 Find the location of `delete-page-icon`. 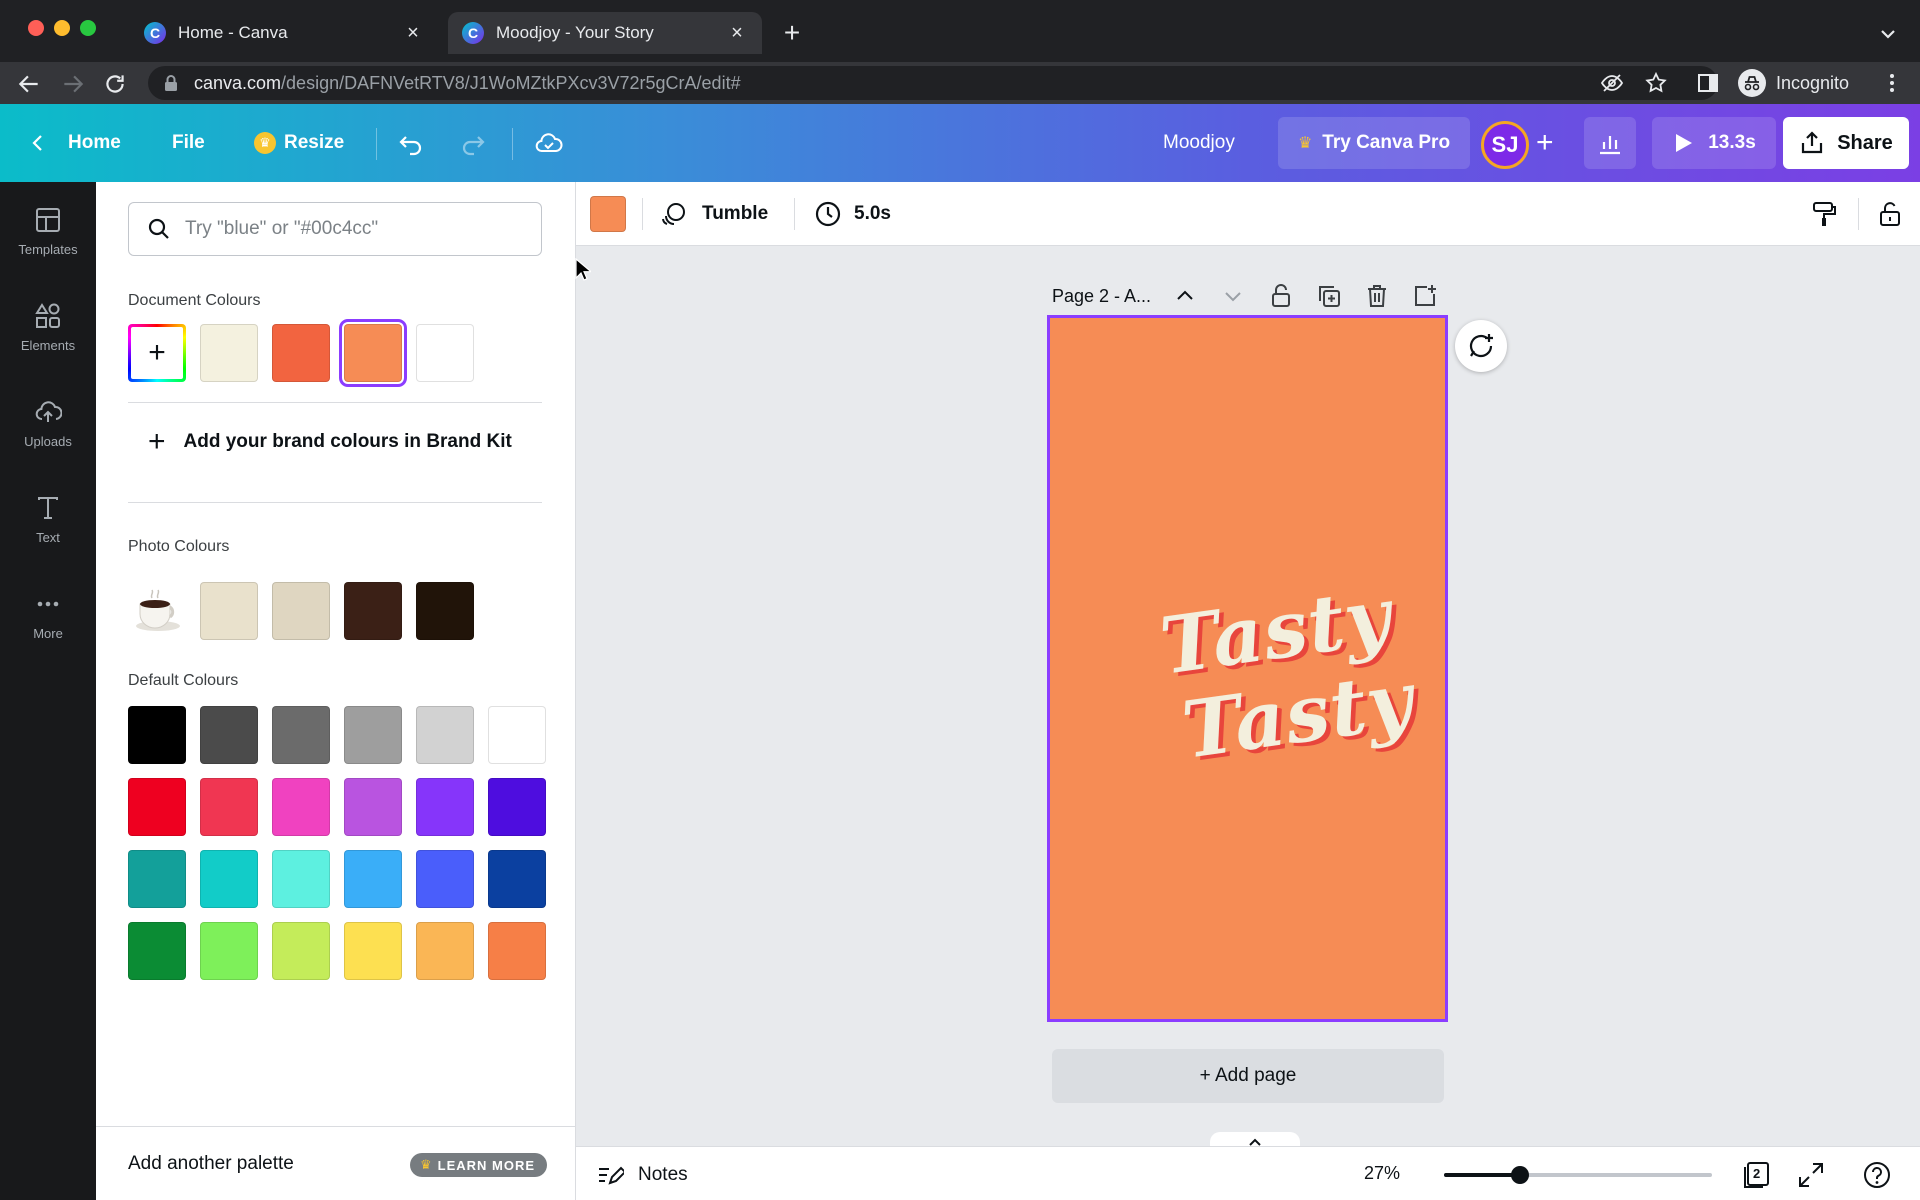

delete-page-icon is located at coordinates (1377, 296).